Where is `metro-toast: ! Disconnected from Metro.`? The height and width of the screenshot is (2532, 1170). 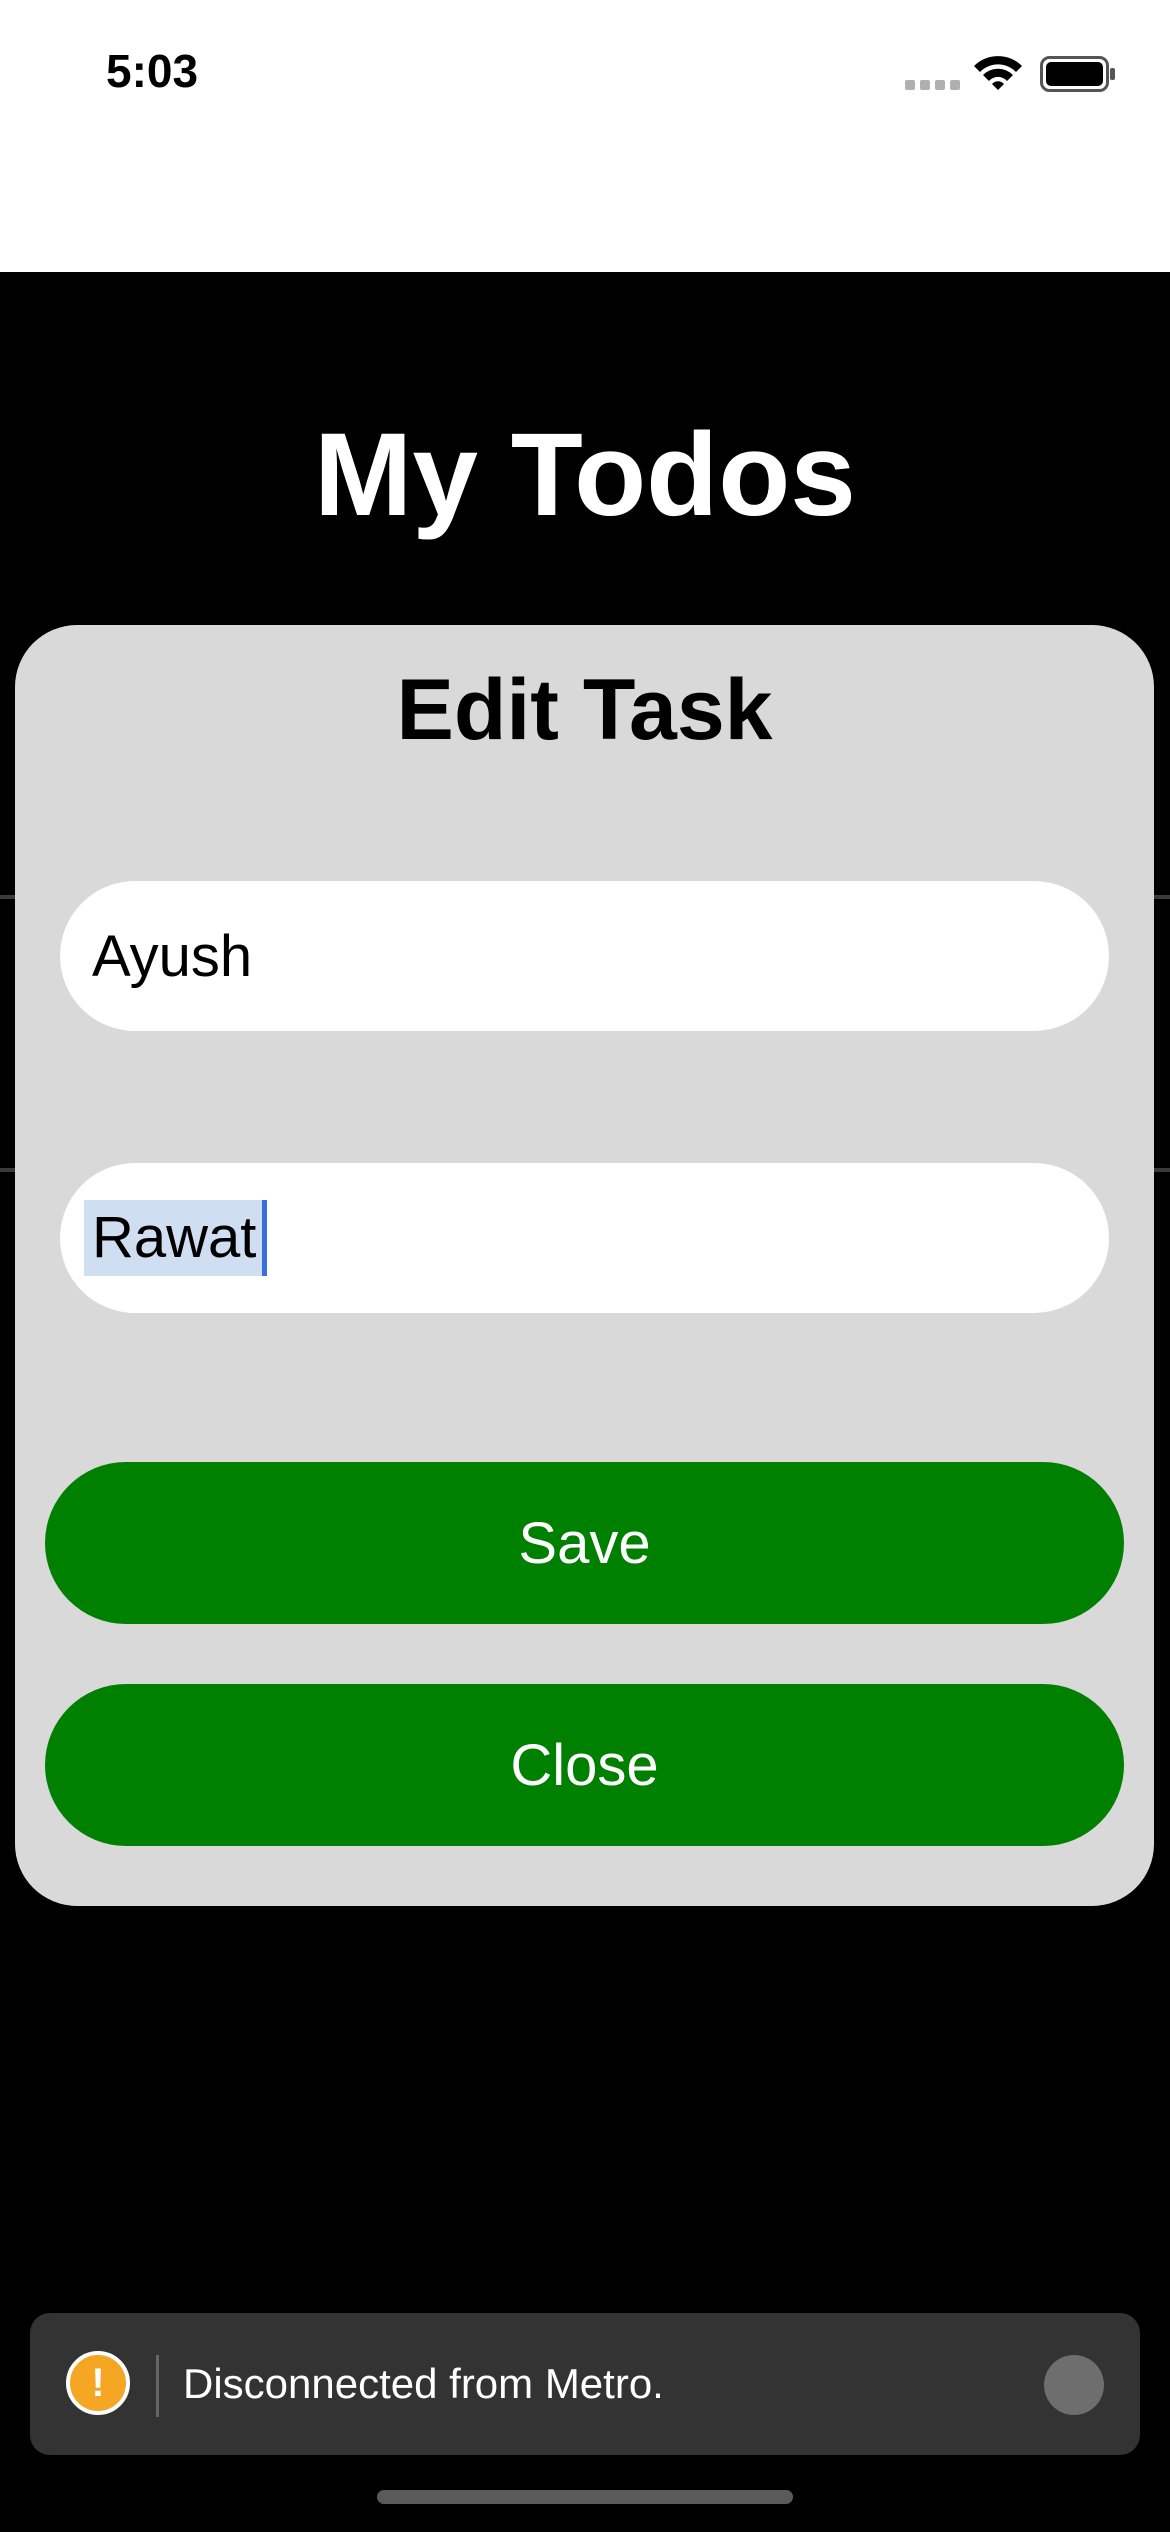 metro-toast: ! Disconnected from Metro. is located at coordinates (585, 2384).